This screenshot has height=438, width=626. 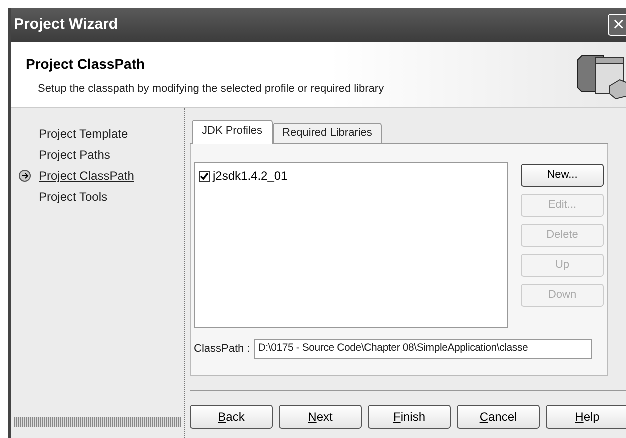 I want to click on arrow-icon, so click(x=25, y=176).